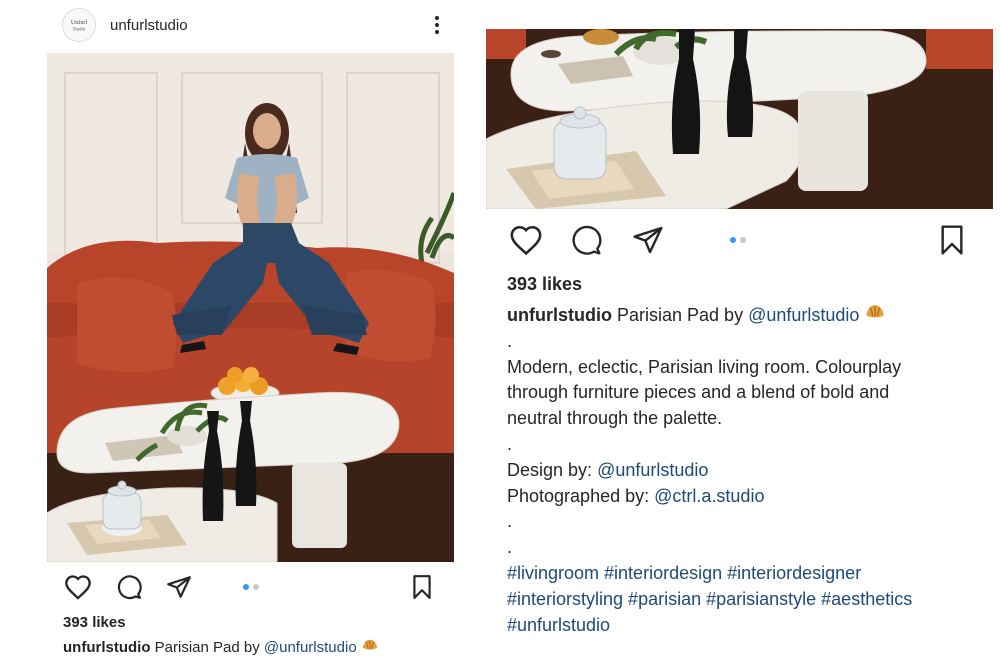 This screenshot has width=1000, height=662. Describe the element at coordinates (79, 22) in the screenshot. I see `avatar-logo-line1: Unfurl` at that location.